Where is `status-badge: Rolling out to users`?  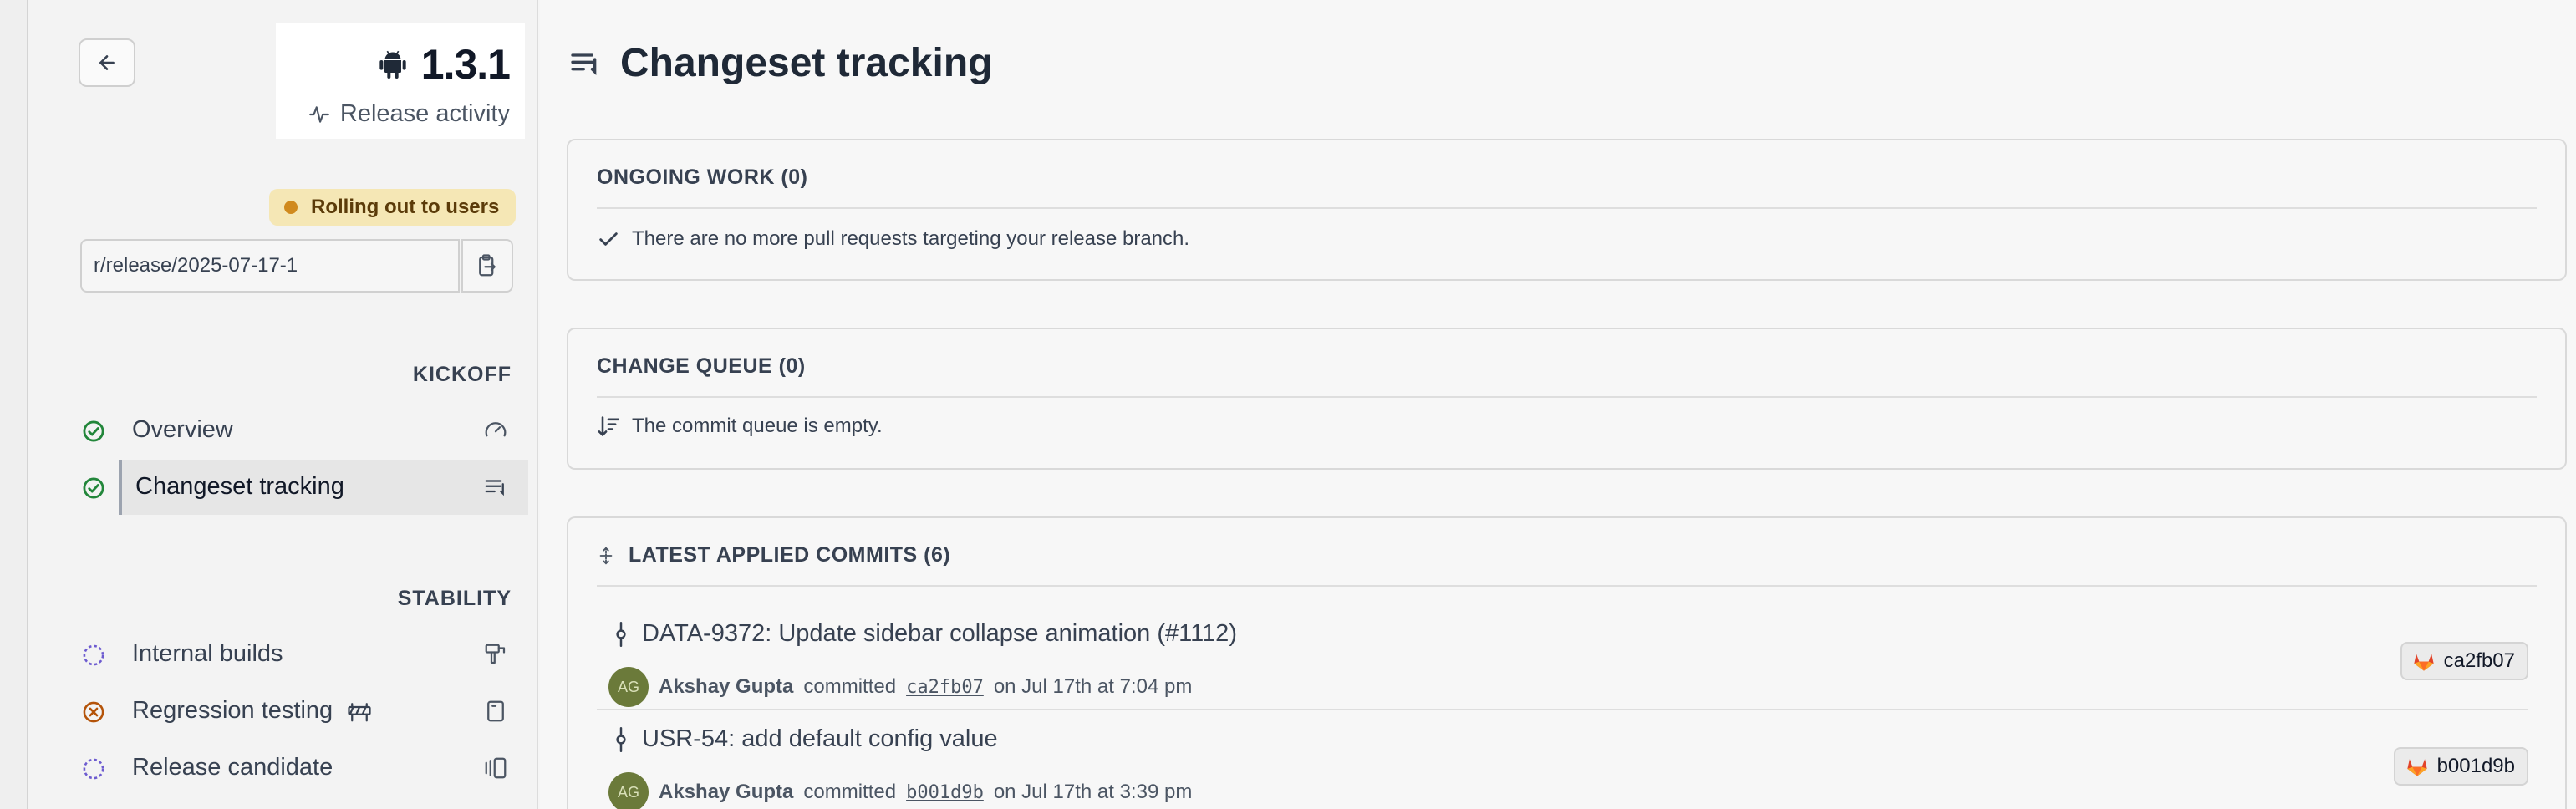 status-badge: Rolling out to users is located at coordinates (393, 207).